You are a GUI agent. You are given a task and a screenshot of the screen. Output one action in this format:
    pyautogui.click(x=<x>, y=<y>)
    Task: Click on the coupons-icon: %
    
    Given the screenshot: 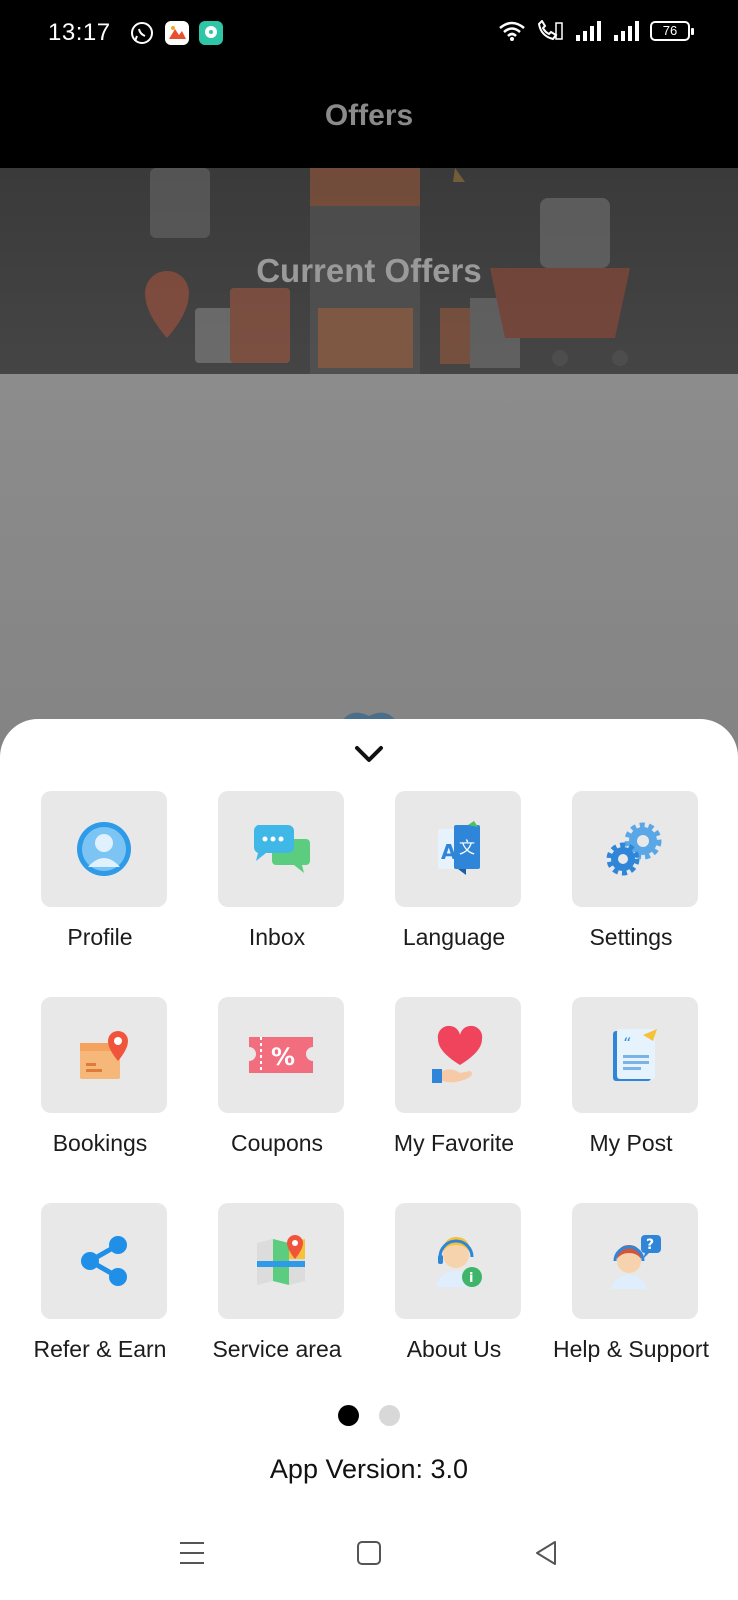 What is the action you would take?
    pyautogui.click(x=281, y=1055)
    